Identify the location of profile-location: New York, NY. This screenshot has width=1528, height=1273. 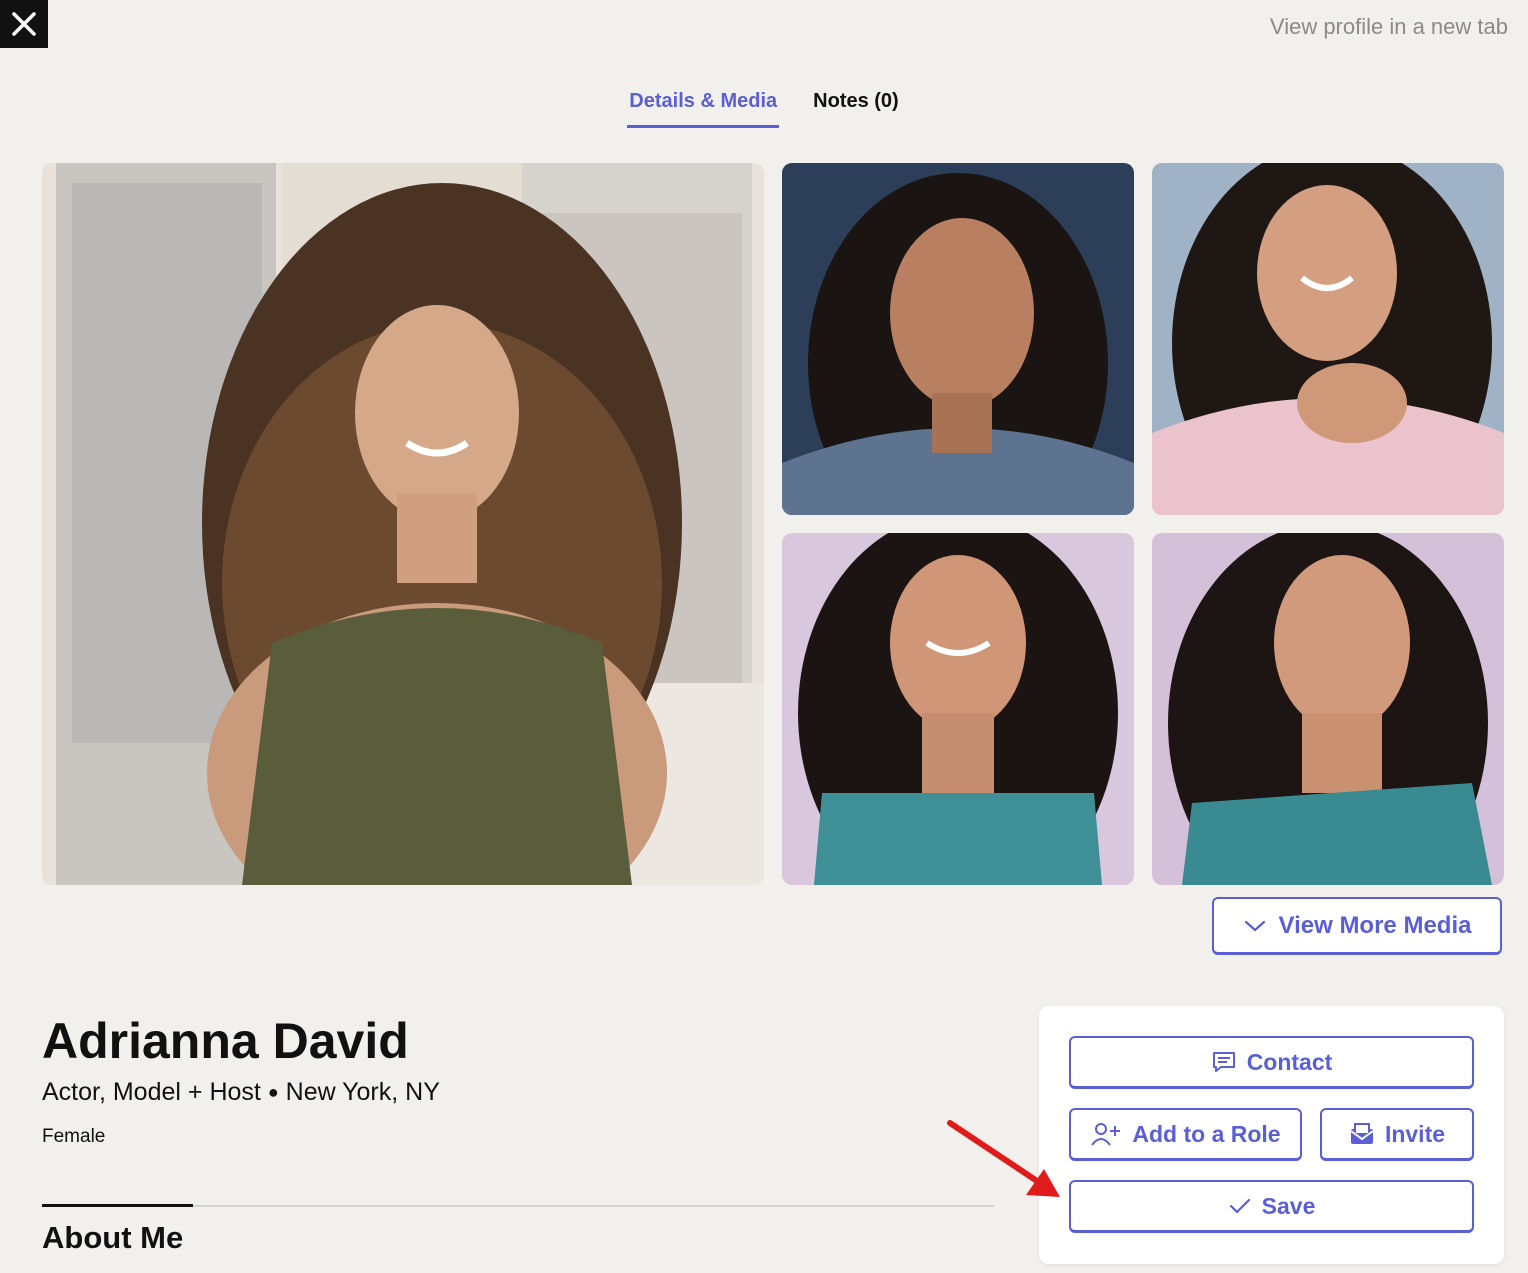
(362, 1092).